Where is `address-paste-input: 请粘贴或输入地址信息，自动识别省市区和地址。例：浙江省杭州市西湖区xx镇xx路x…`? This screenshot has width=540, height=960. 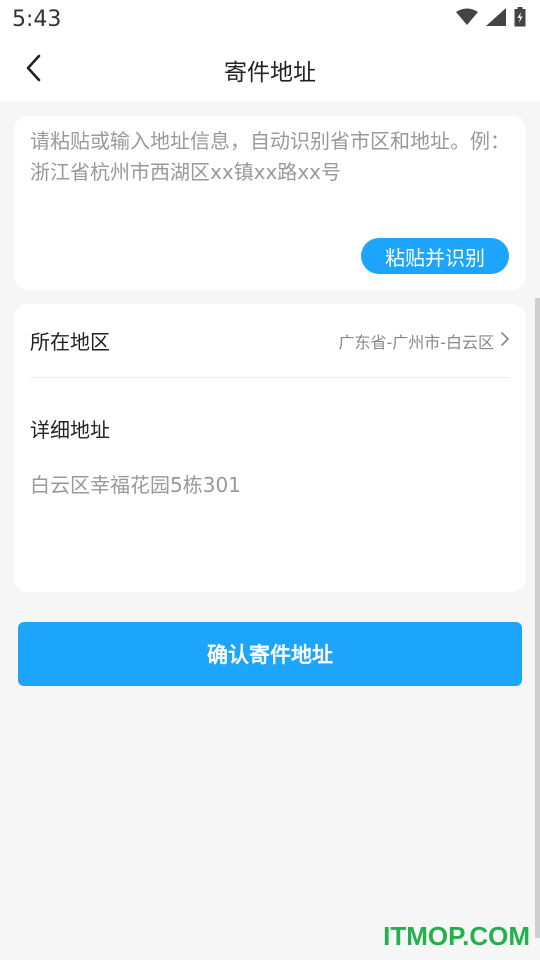
address-paste-input: 请粘贴或输入地址信息，自动识别省市区和地址。例：浙江省杭州市西湖区xx镇xx路x… is located at coordinates (273, 157).